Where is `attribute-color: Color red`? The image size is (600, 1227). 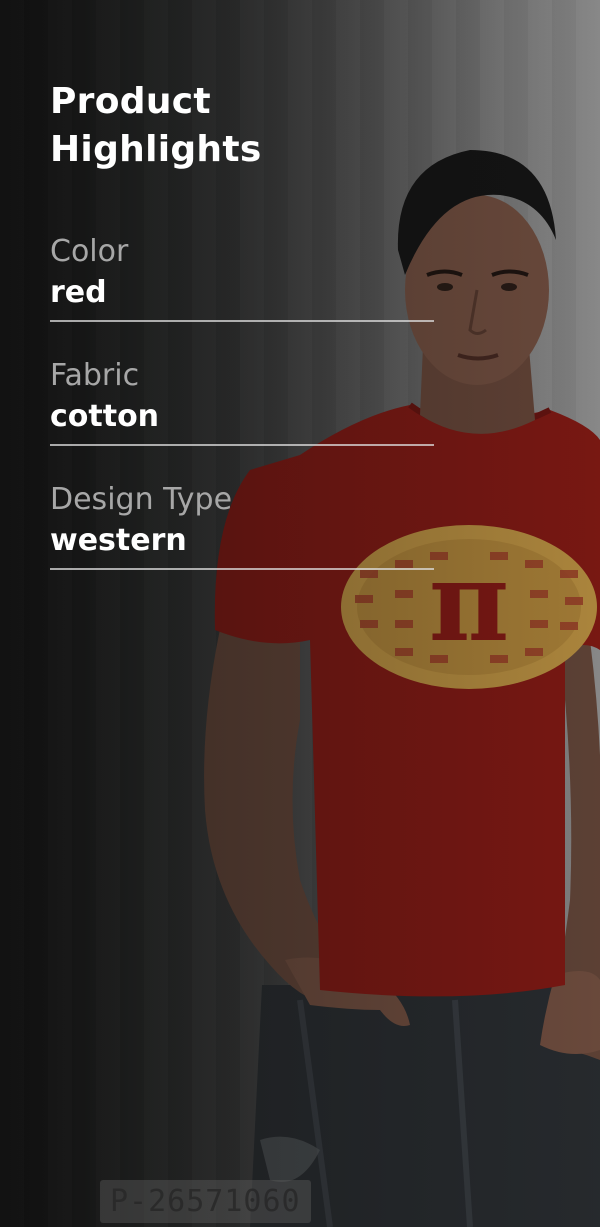 attribute-color: Color red is located at coordinates (242, 278).